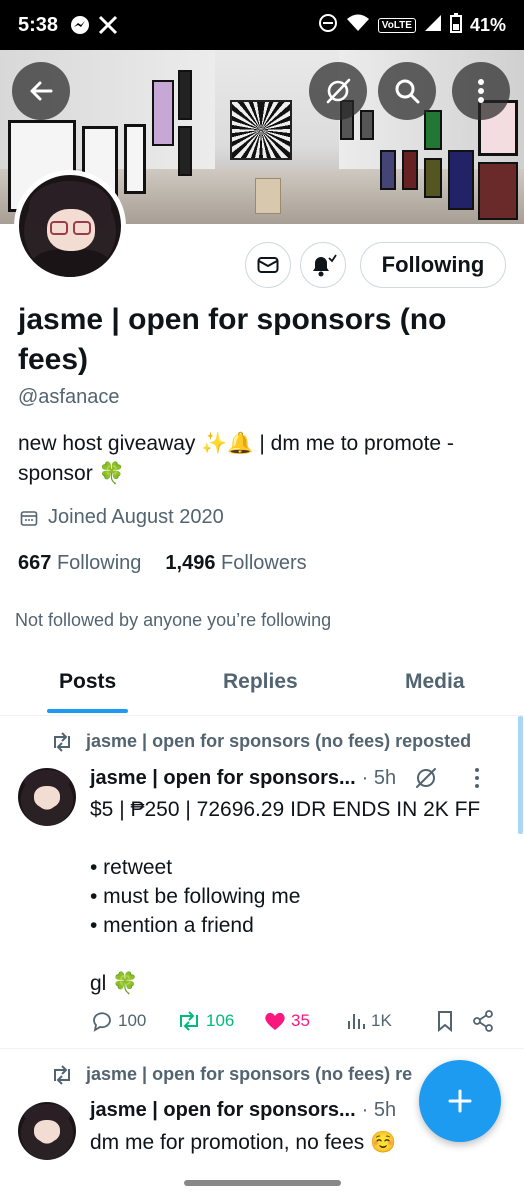 The width and height of the screenshot is (524, 1200). What do you see at coordinates (232, 339) in the screenshot?
I see `profile-name: jasme | open for sponsors (no fees)` at bounding box center [232, 339].